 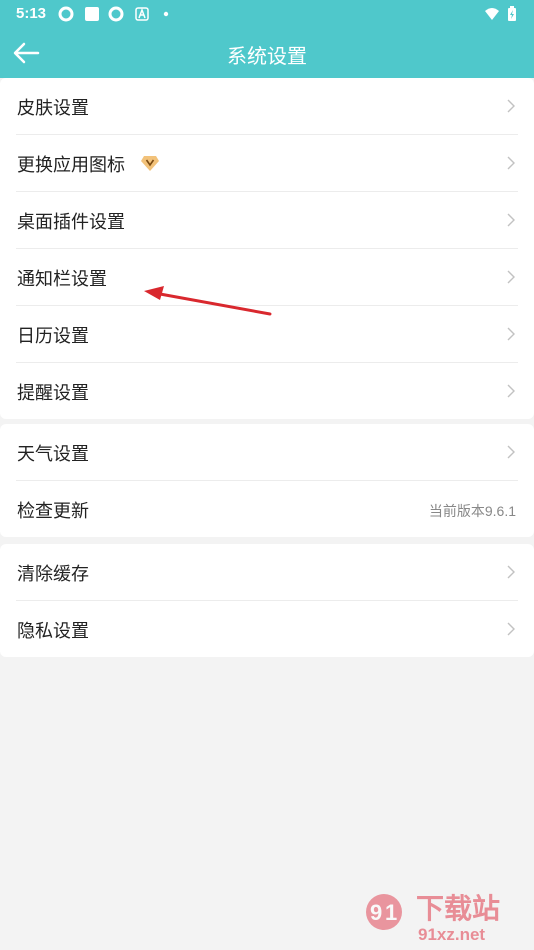 What do you see at coordinates (451, 934) in the screenshot?
I see `watermark-domain: 91xz.net` at bounding box center [451, 934].